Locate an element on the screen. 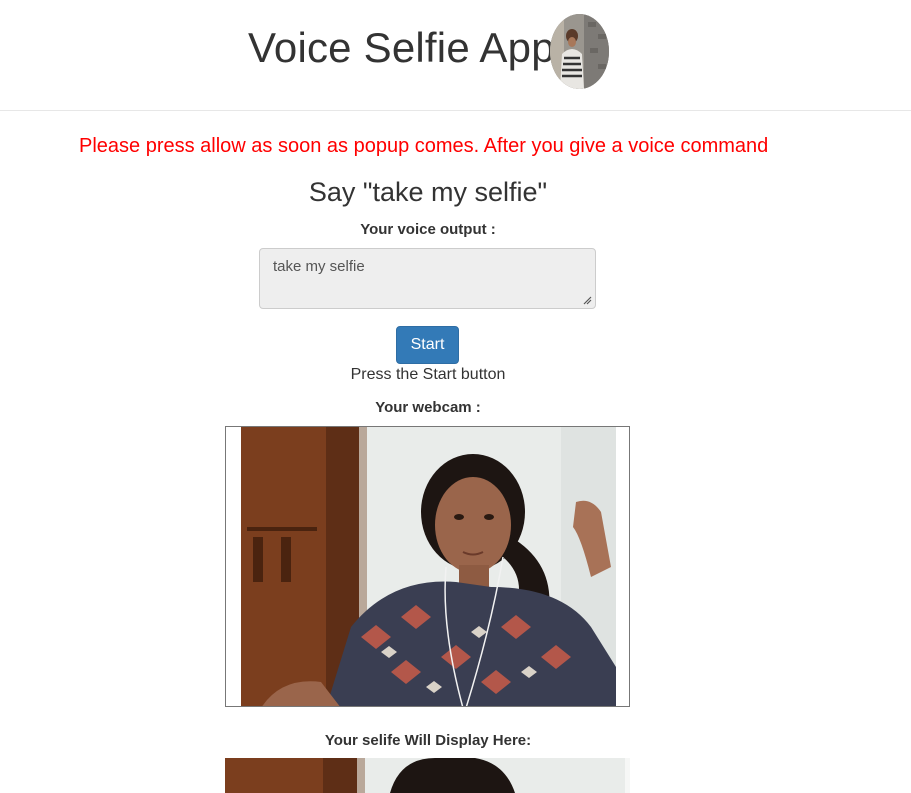 The image size is (911, 793). voice-output-textarea: take my selfie is located at coordinates (427, 278).